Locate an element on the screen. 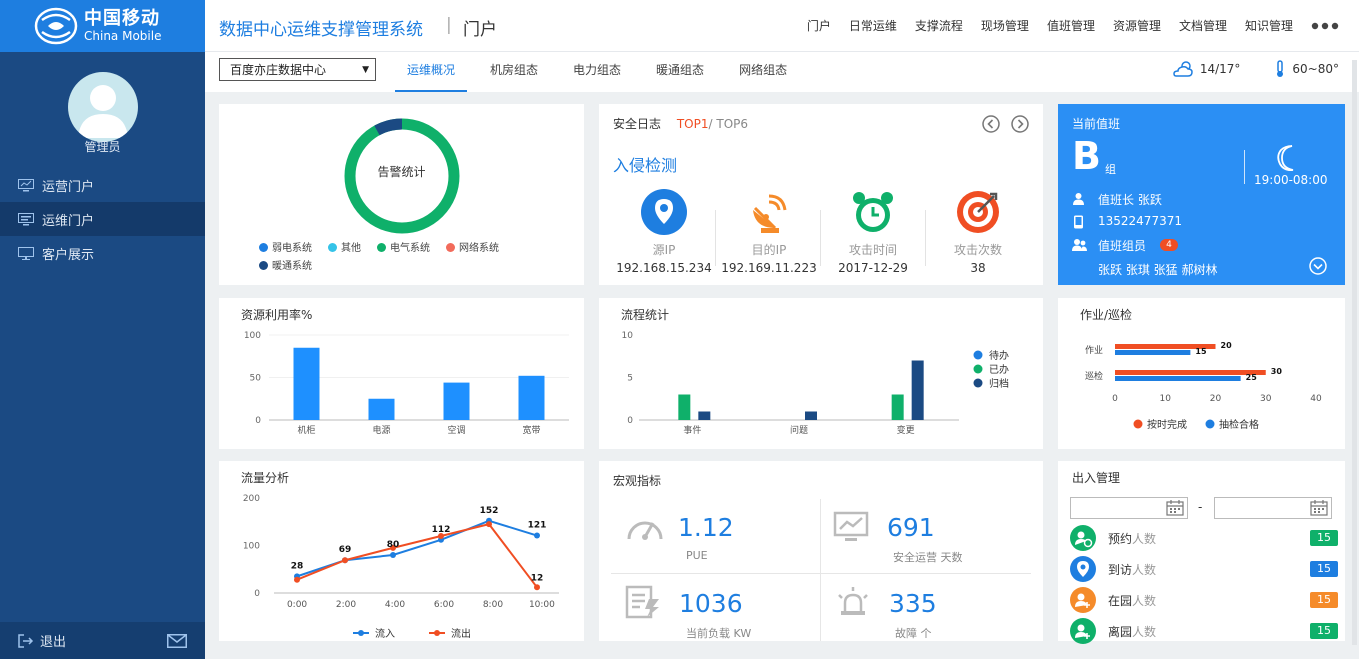 Image resolution: width=1359 pixels, height=659 pixels. china-mobile-logo-icon is located at coordinates (56, 26).